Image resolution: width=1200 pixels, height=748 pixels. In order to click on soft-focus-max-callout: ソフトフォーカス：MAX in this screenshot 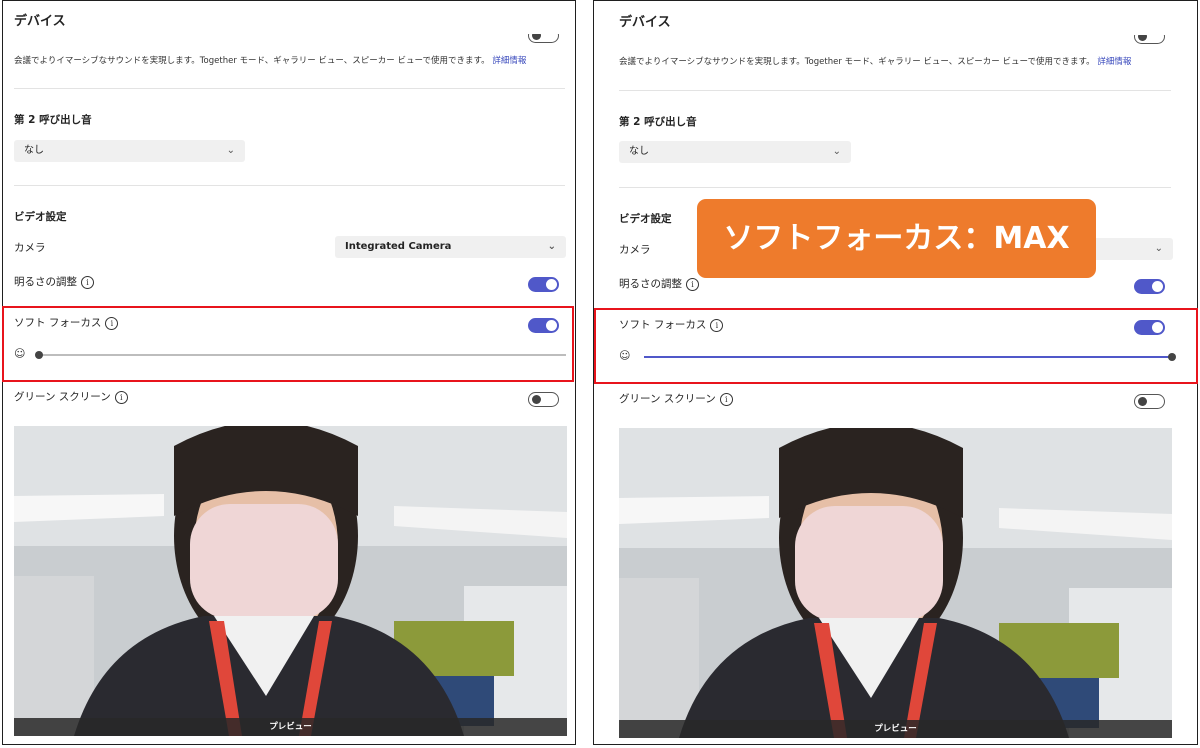, I will do `click(896, 238)`.